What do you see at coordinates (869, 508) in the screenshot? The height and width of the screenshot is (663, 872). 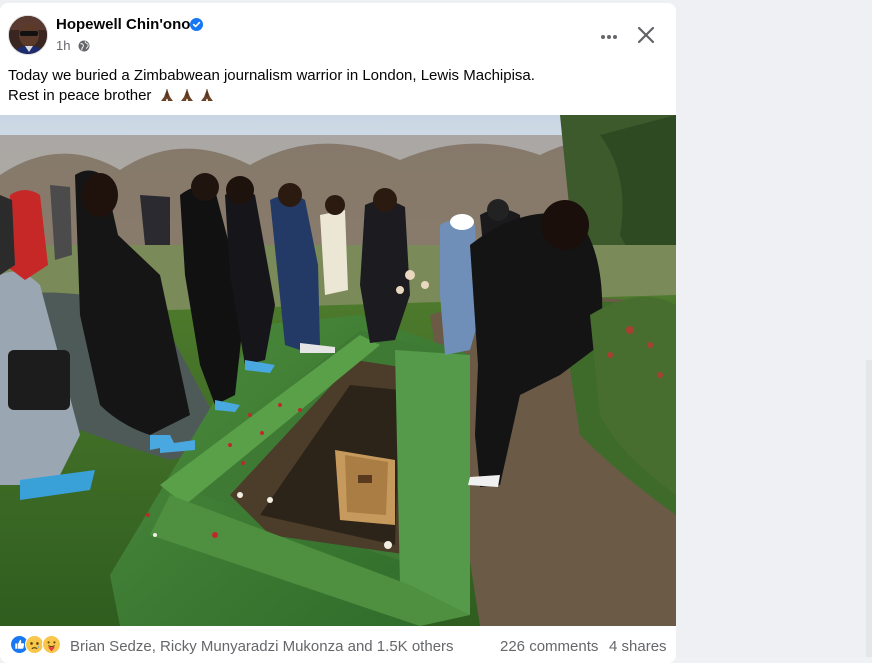 I see `scrollbar-track` at bounding box center [869, 508].